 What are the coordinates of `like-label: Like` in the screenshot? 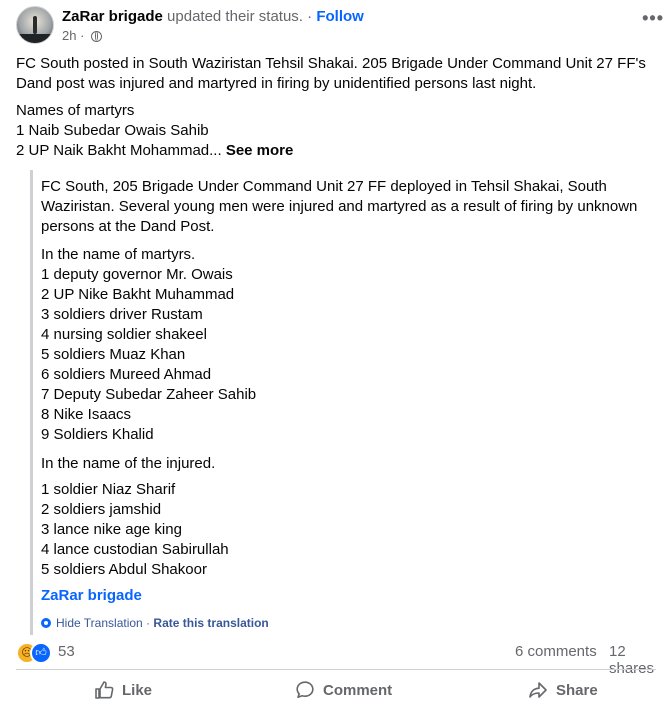 It's located at (137, 690).